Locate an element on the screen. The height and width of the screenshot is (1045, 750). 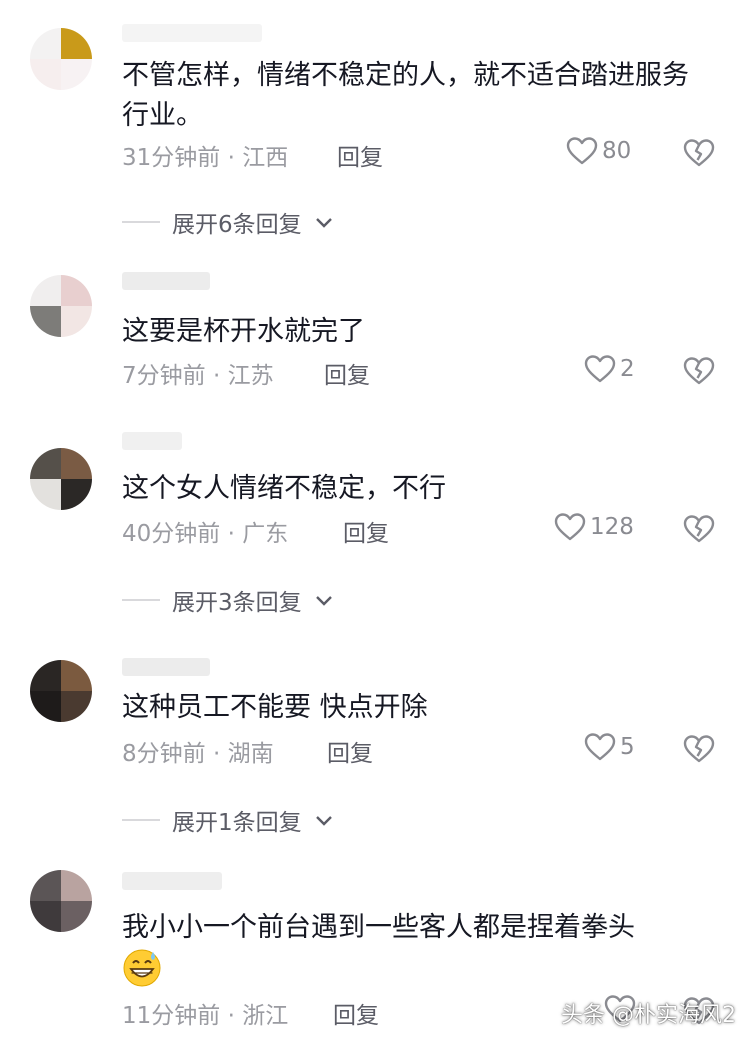
expand-replies: 展开6条回复 is located at coordinates (228, 222).